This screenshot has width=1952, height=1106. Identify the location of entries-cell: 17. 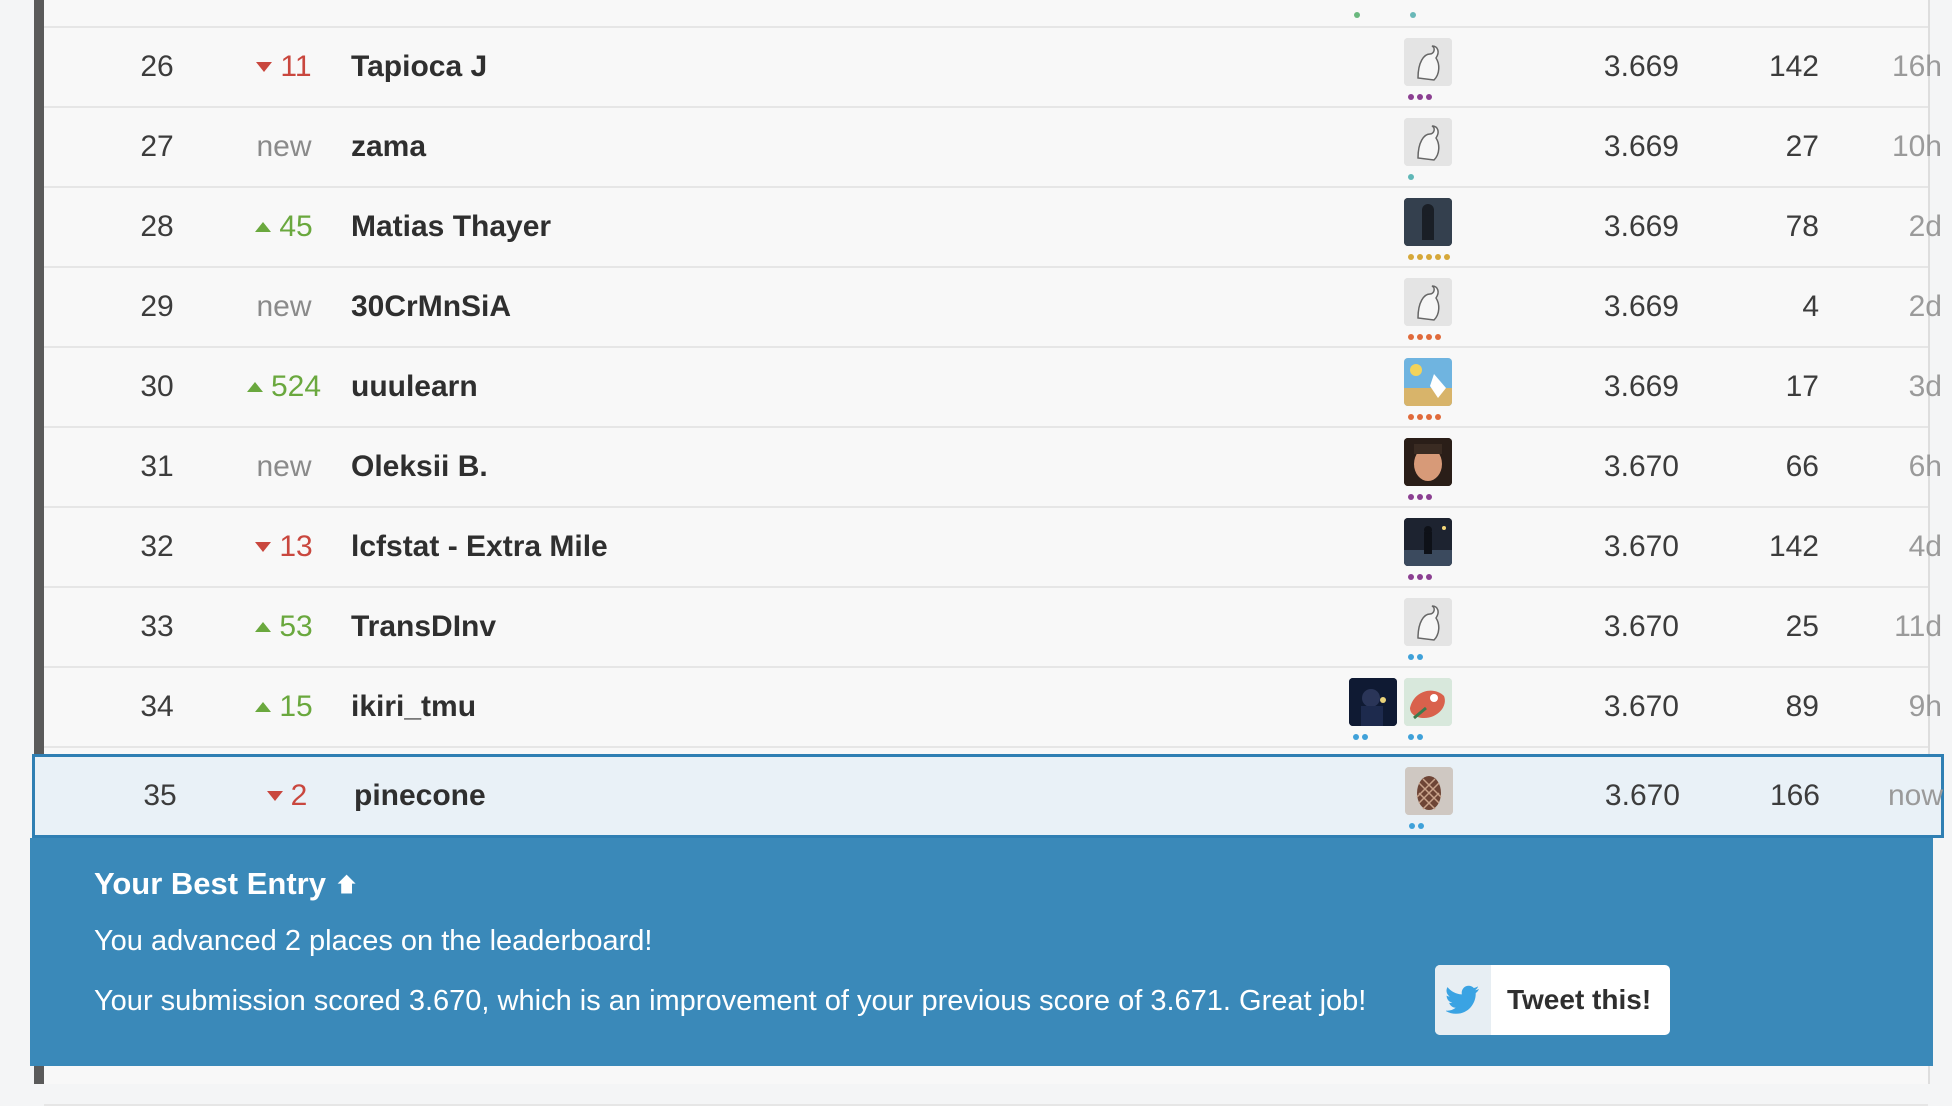
(1802, 386).